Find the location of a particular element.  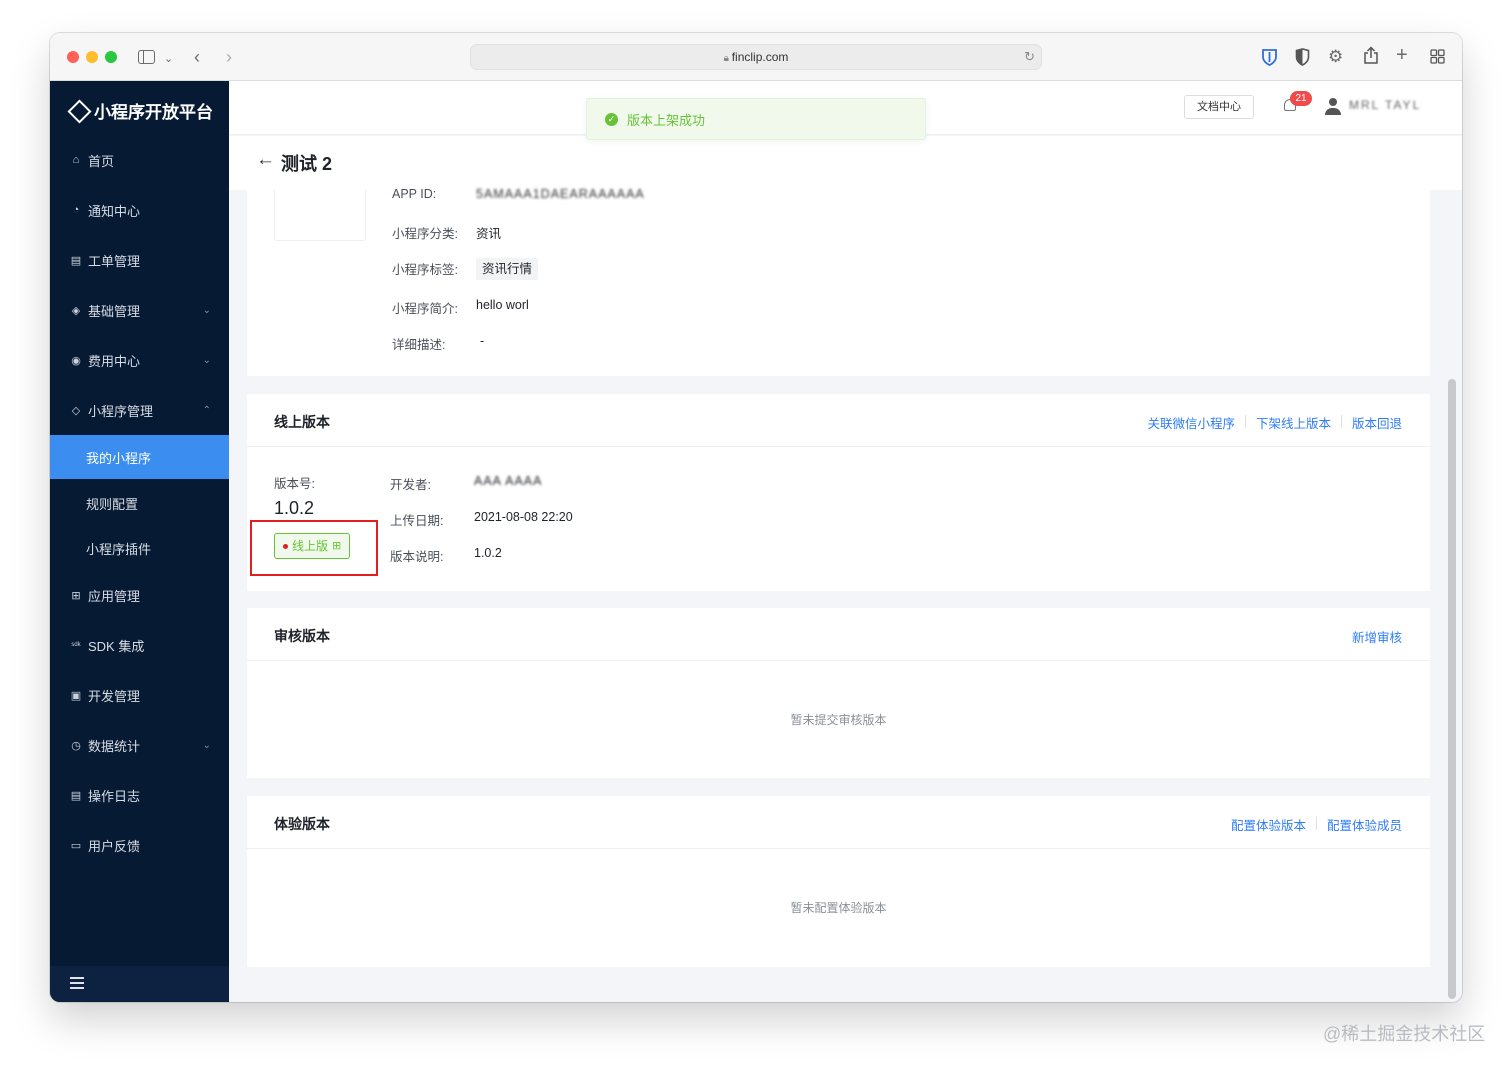

intro-label: 小程序简介: is located at coordinates (425, 309).